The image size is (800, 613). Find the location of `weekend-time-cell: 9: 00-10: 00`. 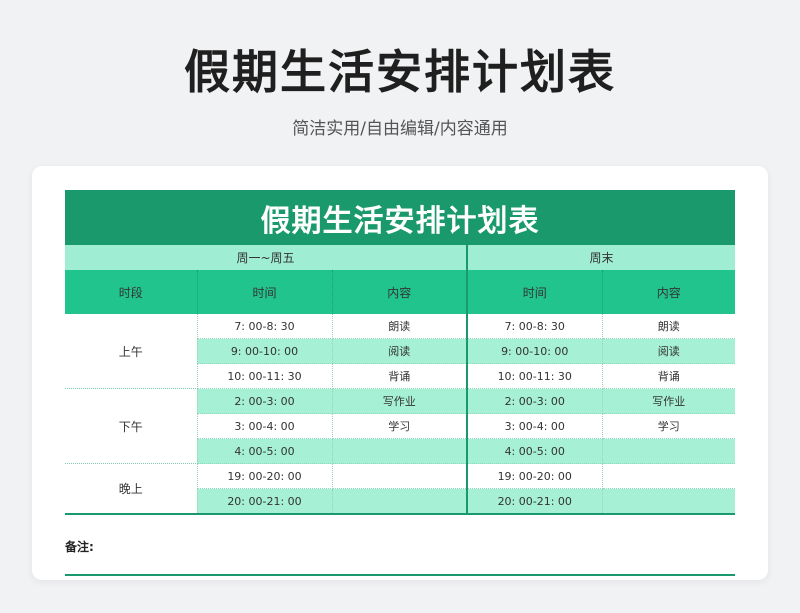

weekend-time-cell: 9: 00-10: 00 is located at coordinates (535, 351).